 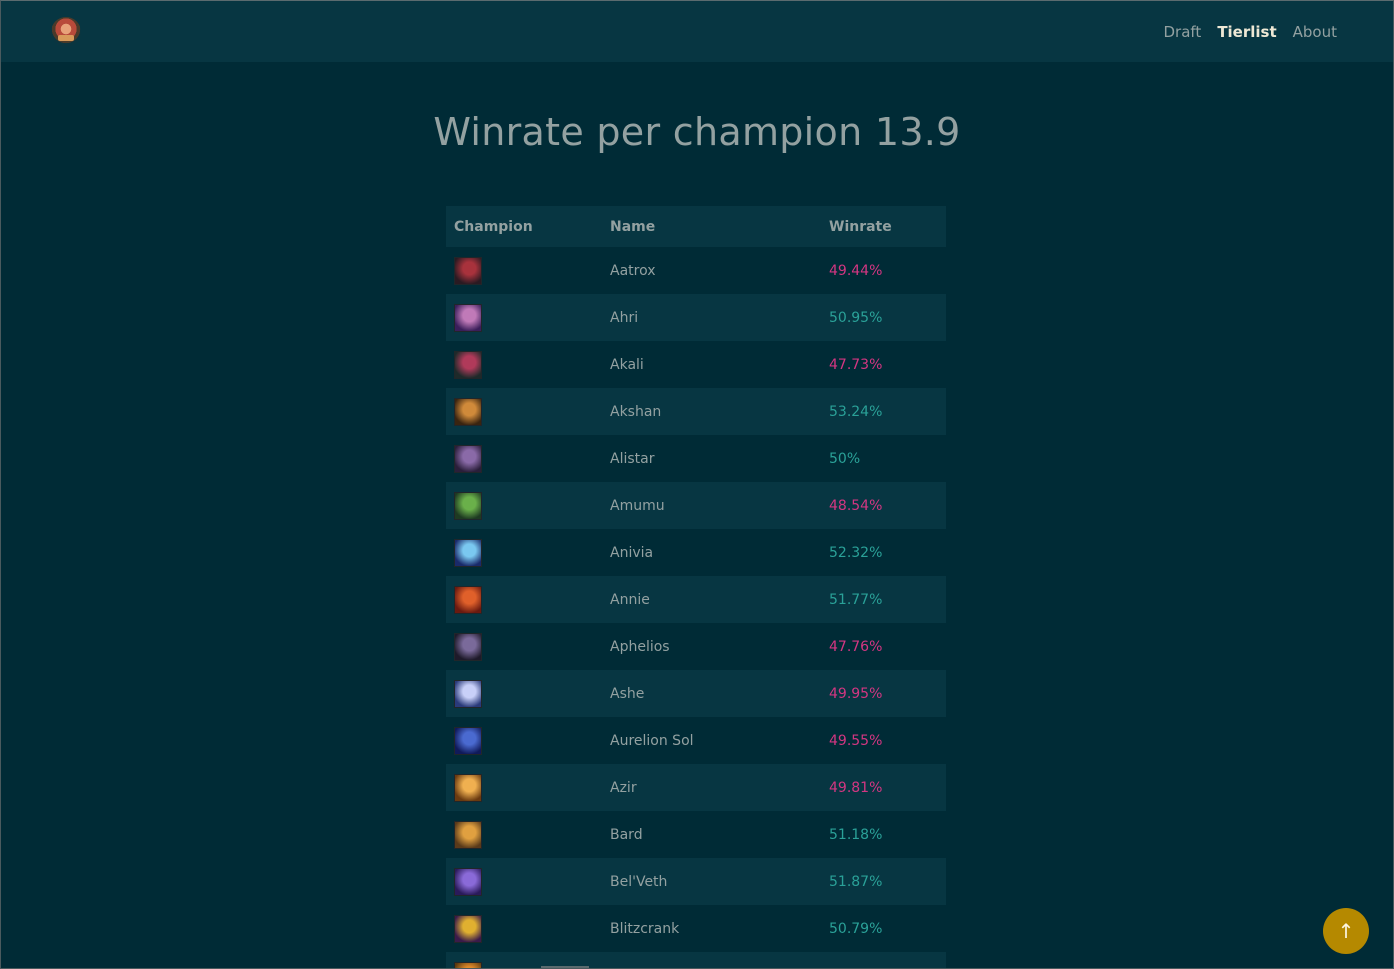 What do you see at coordinates (1183, 32) in the screenshot?
I see `nav-link-draft: Draft` at bounding box center [1183, 32].